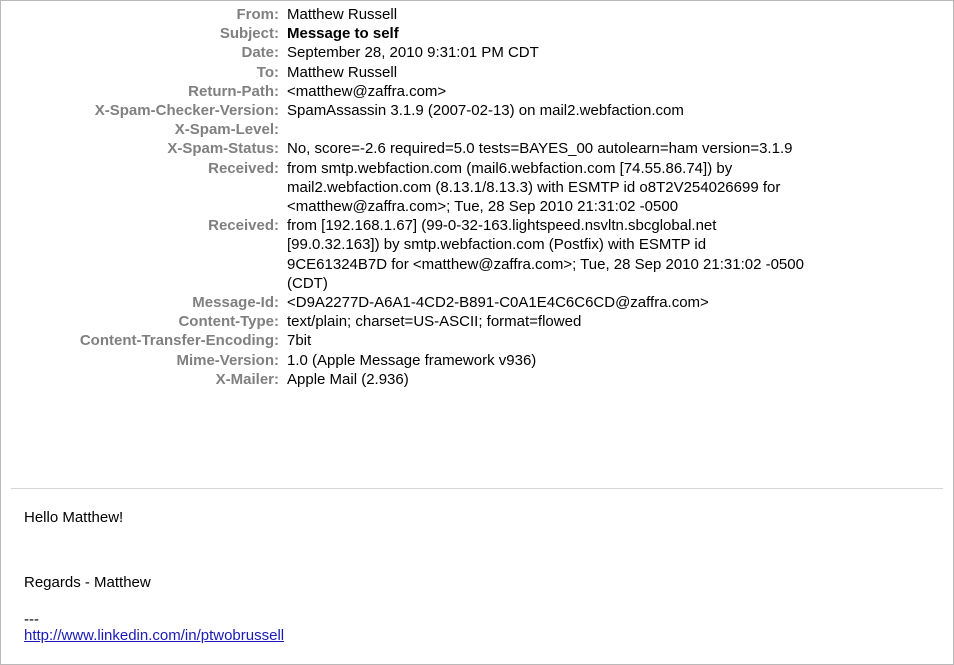 The width and height of the screenshot is (954, 665). Describe the element at coordinates (249, 34) in the screenshot. I see `header-label: Subject:` at that location.